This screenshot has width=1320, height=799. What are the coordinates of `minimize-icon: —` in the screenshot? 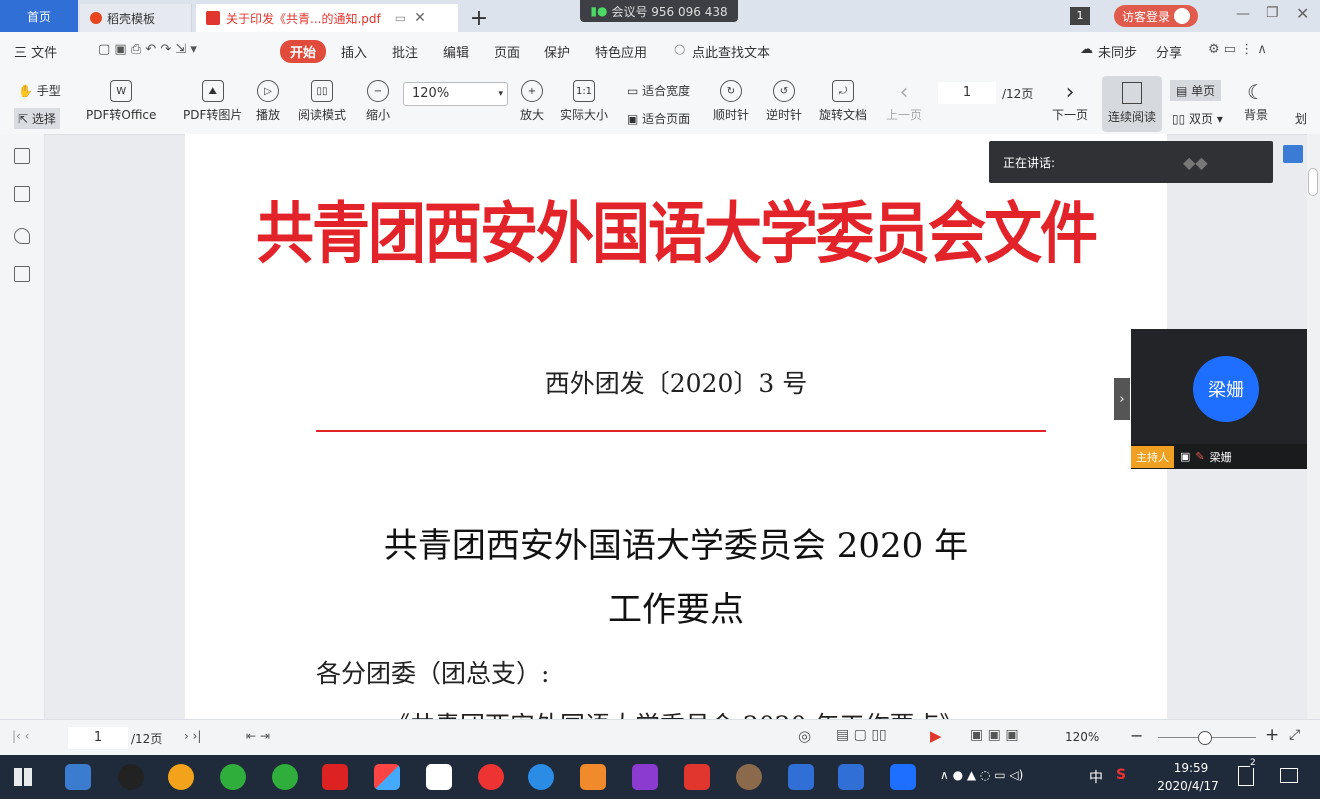 It's located at (1243, 14).